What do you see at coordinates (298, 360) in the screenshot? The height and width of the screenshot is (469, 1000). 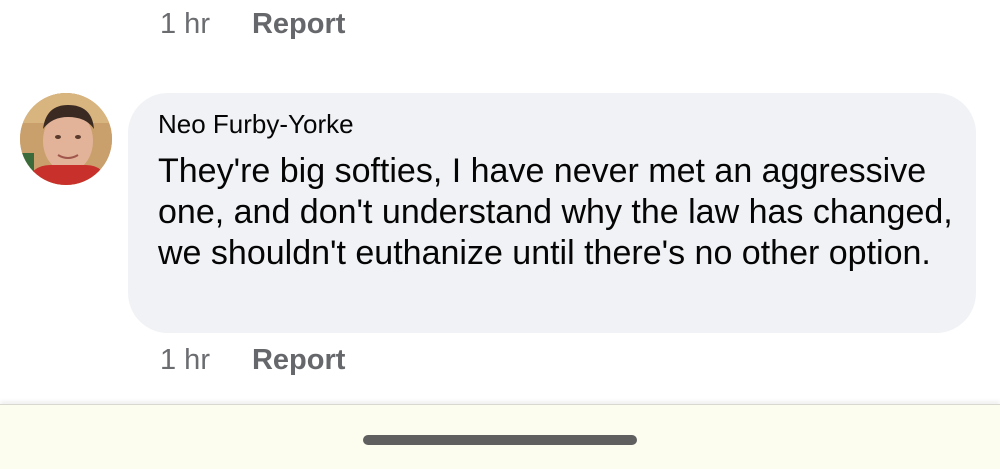 I see `comment-report-link: Report` at bounding box center [298, 360].